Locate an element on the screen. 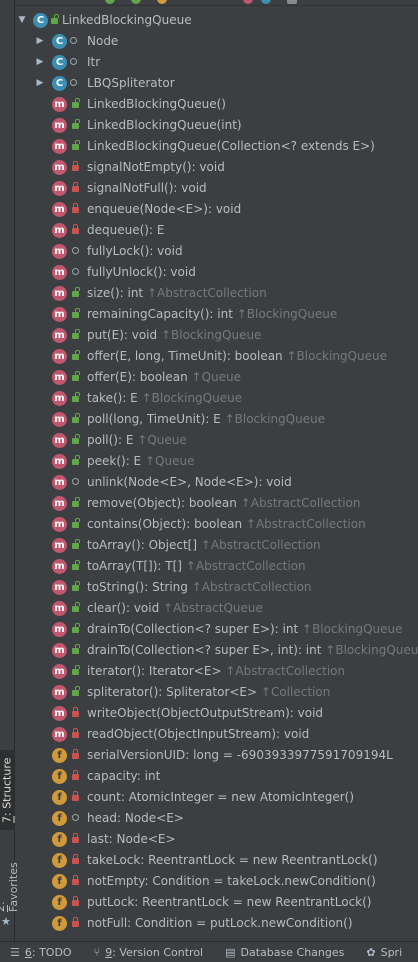 The image size is (418, 962). field-row: f head: Node<E> is located at coordinates (216, 818).